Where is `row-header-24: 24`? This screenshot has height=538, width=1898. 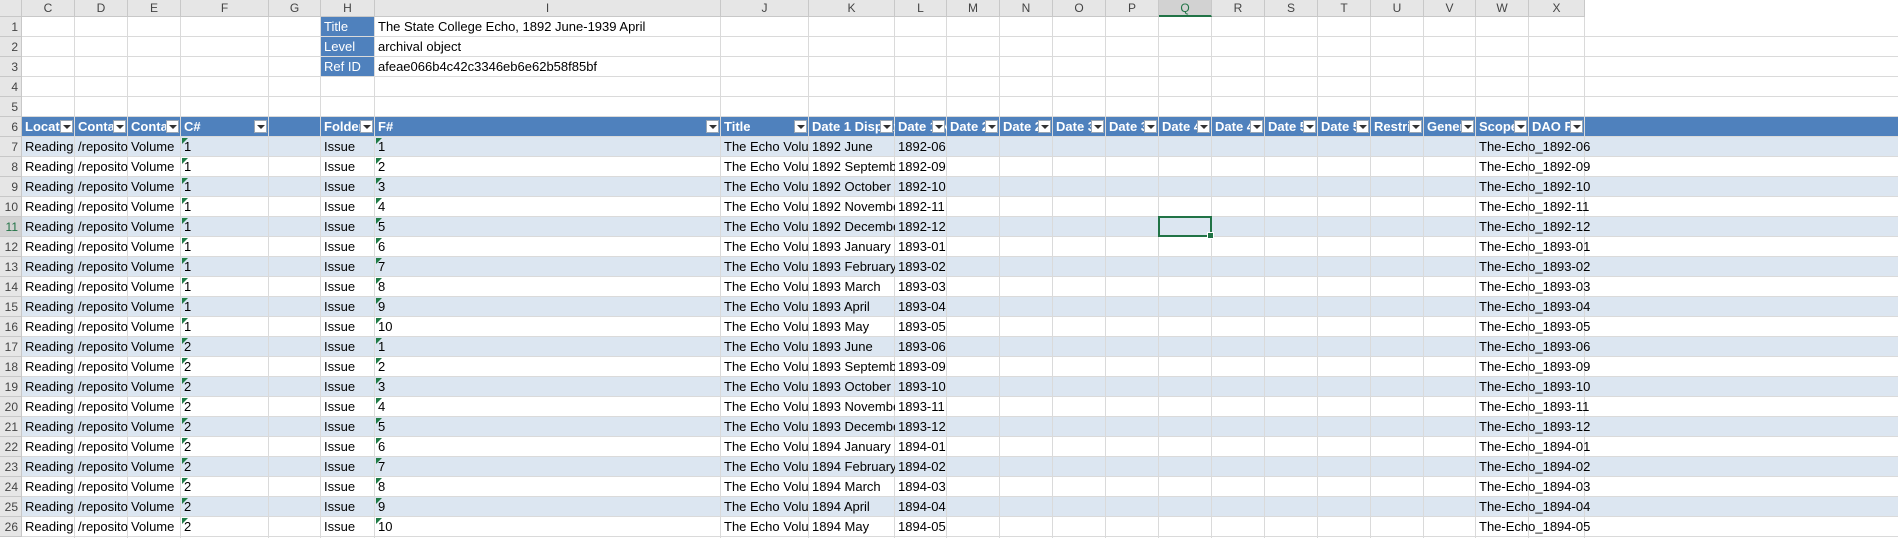 row-header-24: 24 is located at coordinates (11, 487).